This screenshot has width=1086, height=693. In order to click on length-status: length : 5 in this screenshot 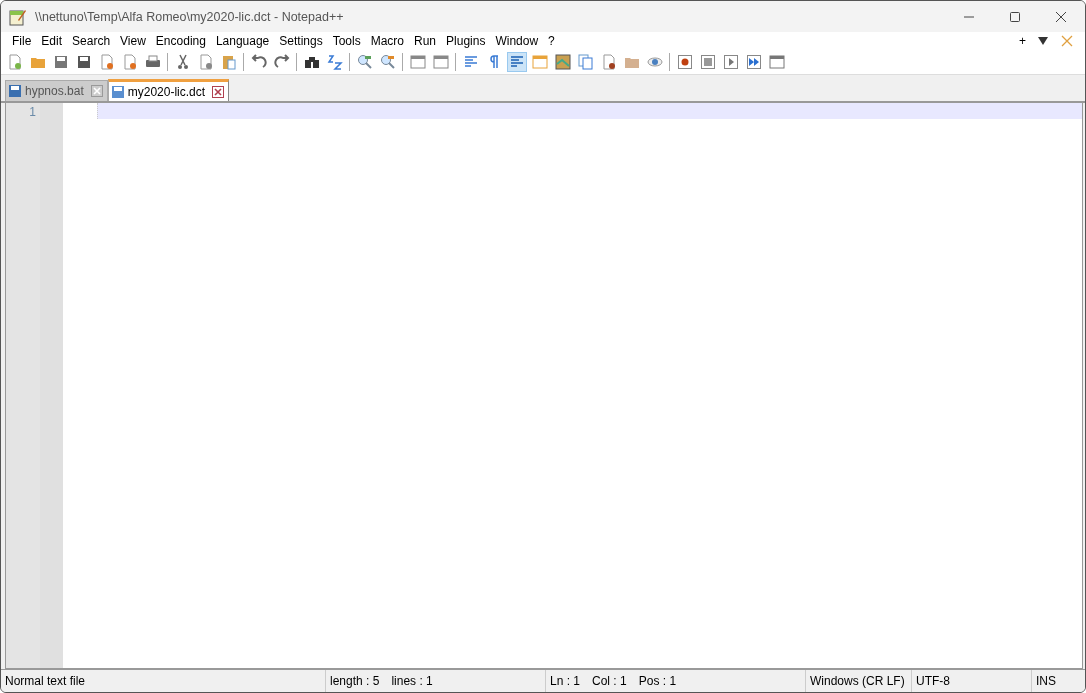, I will do `click(355, 681)`.